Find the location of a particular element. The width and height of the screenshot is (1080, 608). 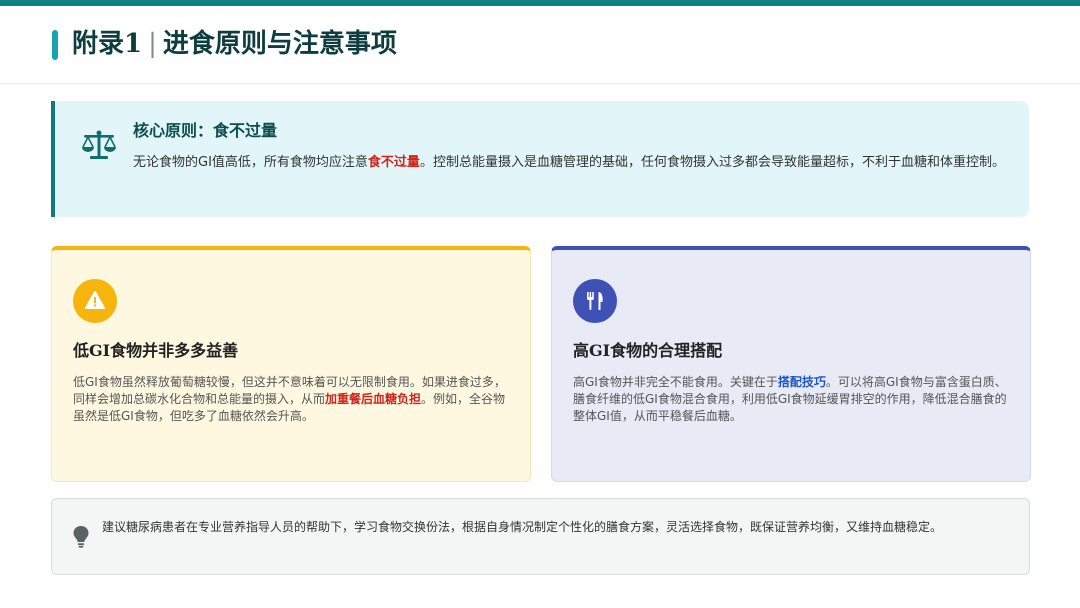

principle-highlight: 食不过量 is located at coordinates (393, 162).